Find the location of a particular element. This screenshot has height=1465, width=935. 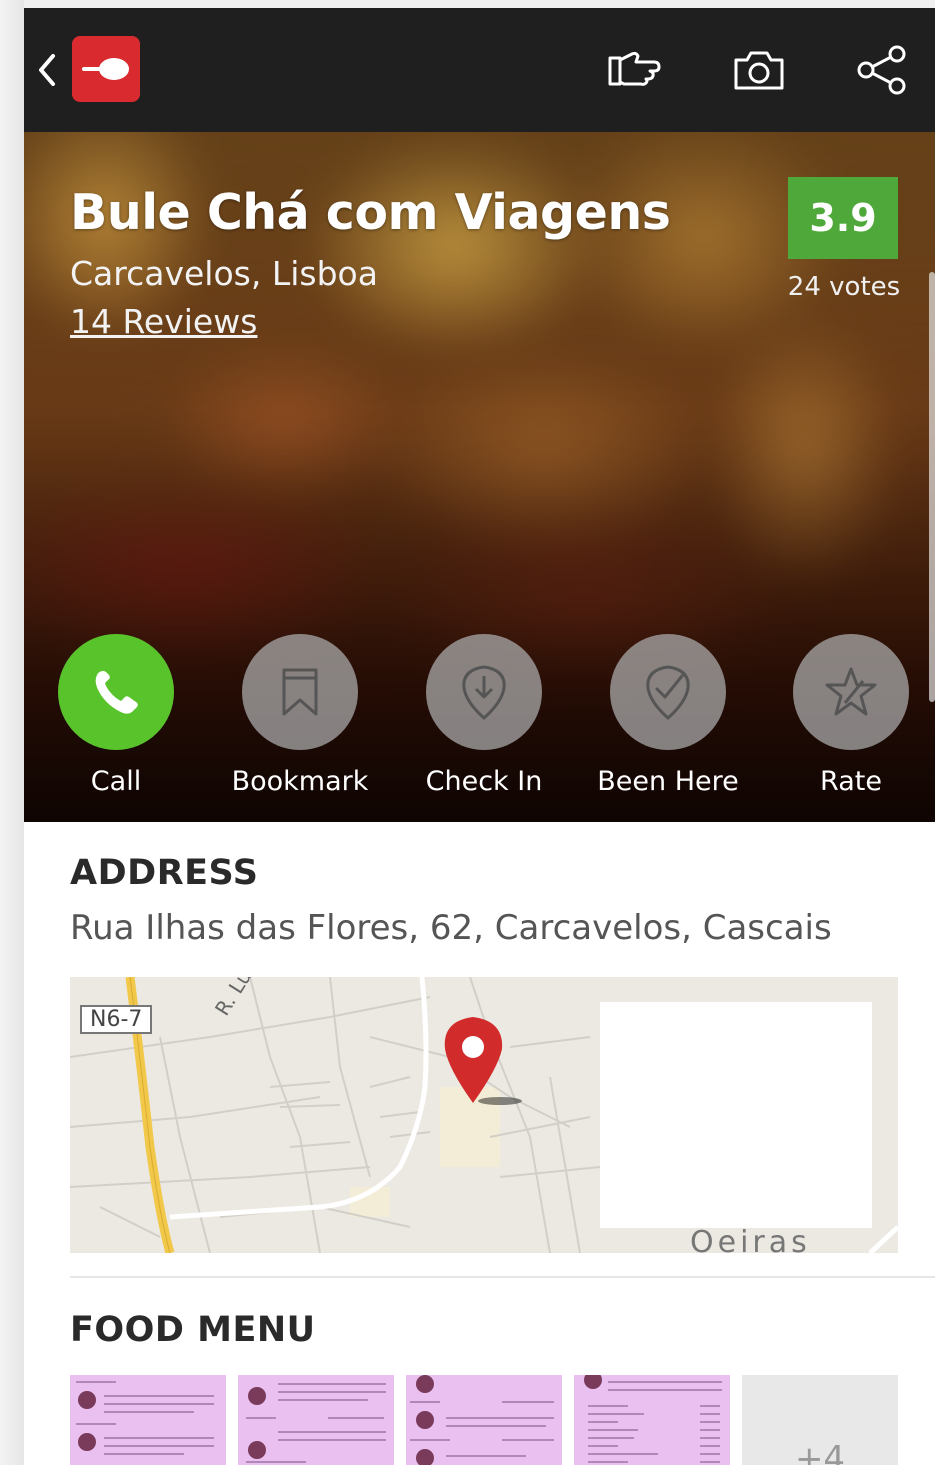

bookmark-label: Bookmark is located at coordinates (300, 781).